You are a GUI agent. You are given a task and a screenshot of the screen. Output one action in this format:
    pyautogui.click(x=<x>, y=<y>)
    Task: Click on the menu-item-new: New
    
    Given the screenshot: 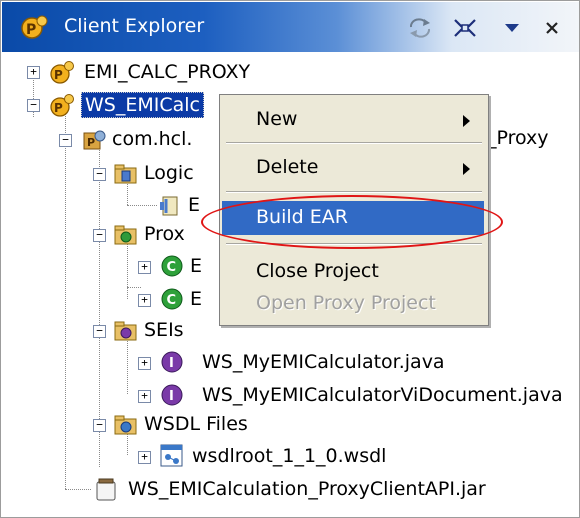 What is the action you would take?
    pyautogui.click(x=353, y=120)
    